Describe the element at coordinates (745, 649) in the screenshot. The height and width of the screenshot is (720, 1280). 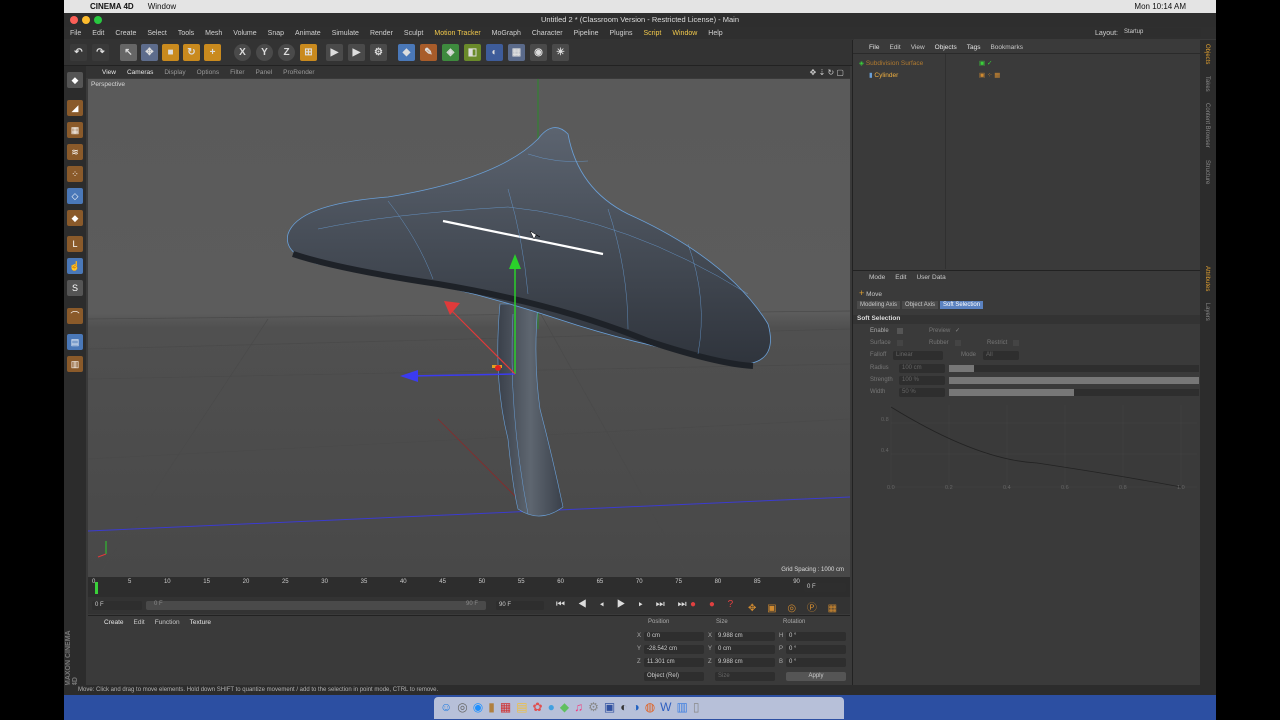
I see `size-y-field: 0 cm` at that location.